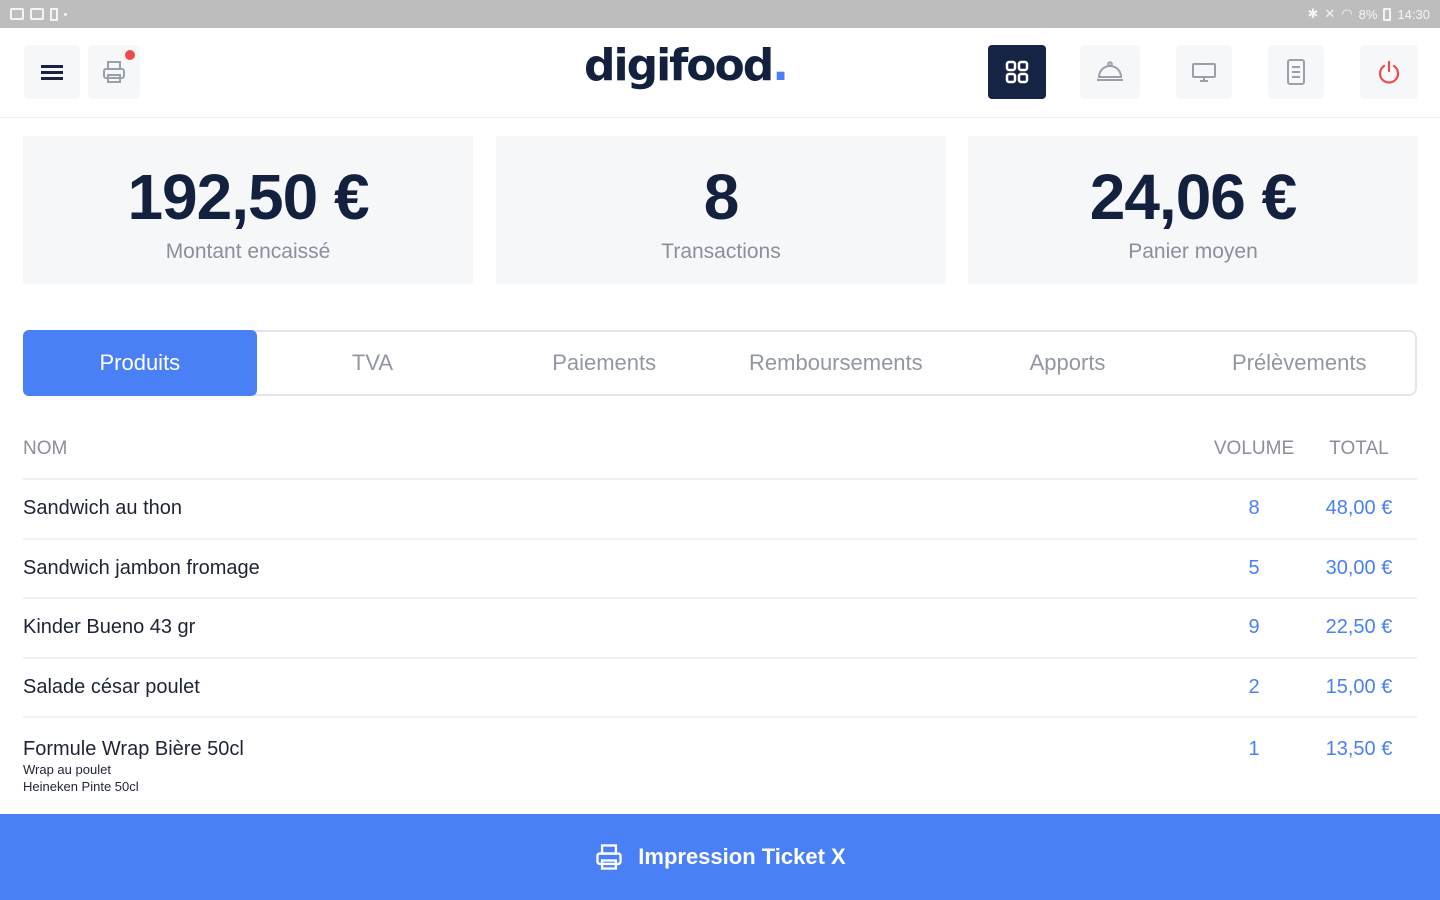  I want to click on reports-button, so click(1296, 72).